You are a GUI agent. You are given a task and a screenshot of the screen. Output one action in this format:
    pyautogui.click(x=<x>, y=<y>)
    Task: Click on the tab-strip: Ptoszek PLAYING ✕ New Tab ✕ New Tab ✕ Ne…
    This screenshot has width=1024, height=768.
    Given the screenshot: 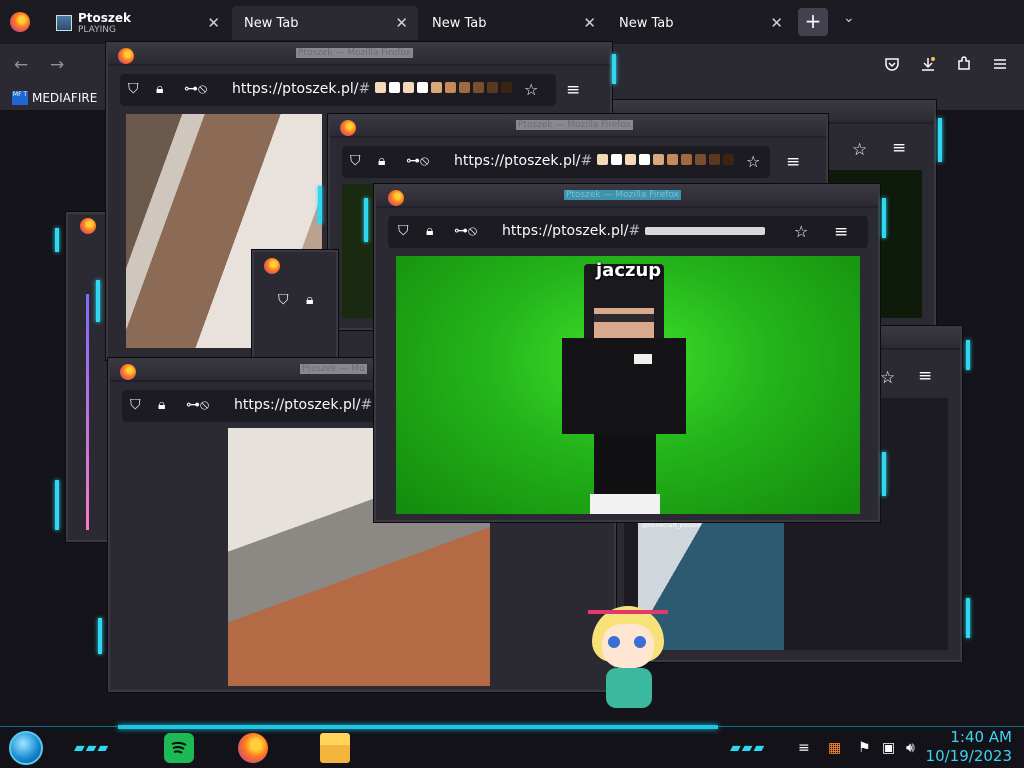 What is the action you would take?
    pyautogui.click(x=512, y=22)
    